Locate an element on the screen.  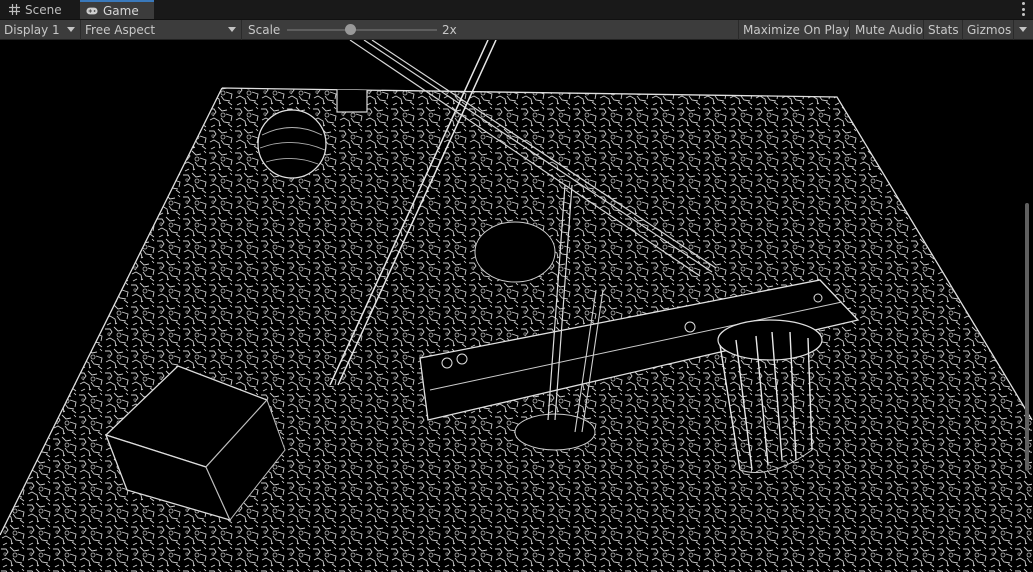
scale-slider-track is located at coordinates (362, 30).